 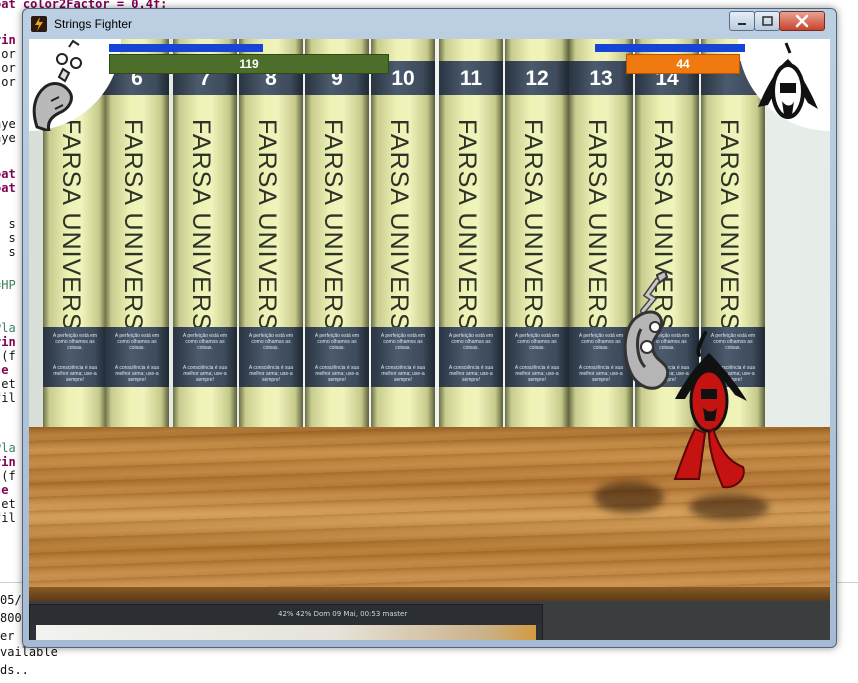 I want to click on book-number: 11, so click(x=471, y=78).